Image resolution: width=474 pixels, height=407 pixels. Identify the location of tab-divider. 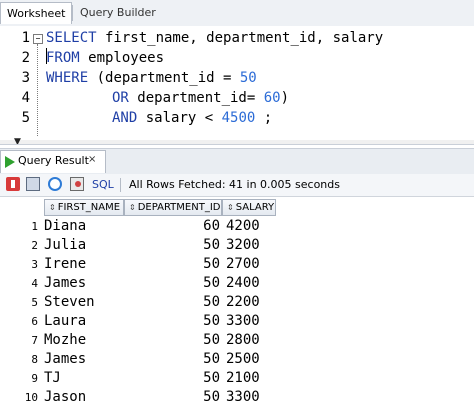
(72, 13).